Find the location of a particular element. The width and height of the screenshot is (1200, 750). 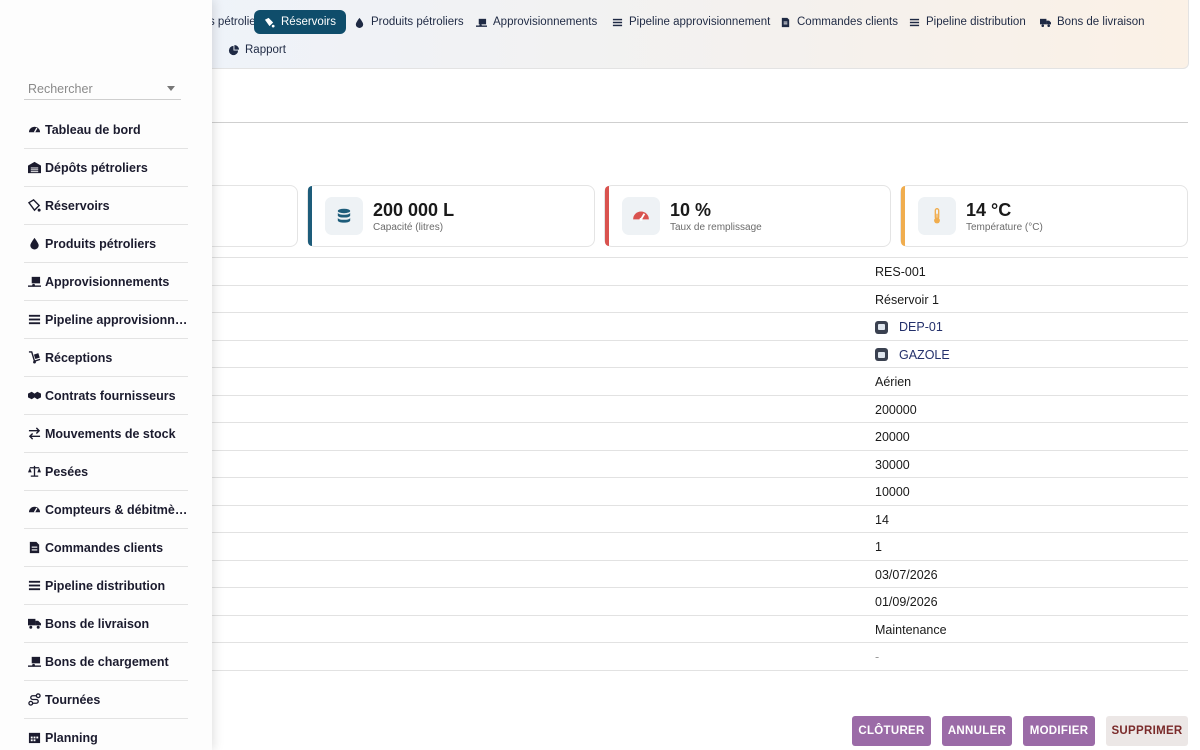

sidebar-item-label: Compteurs & débitmètres is located at coordinates (116, 509).